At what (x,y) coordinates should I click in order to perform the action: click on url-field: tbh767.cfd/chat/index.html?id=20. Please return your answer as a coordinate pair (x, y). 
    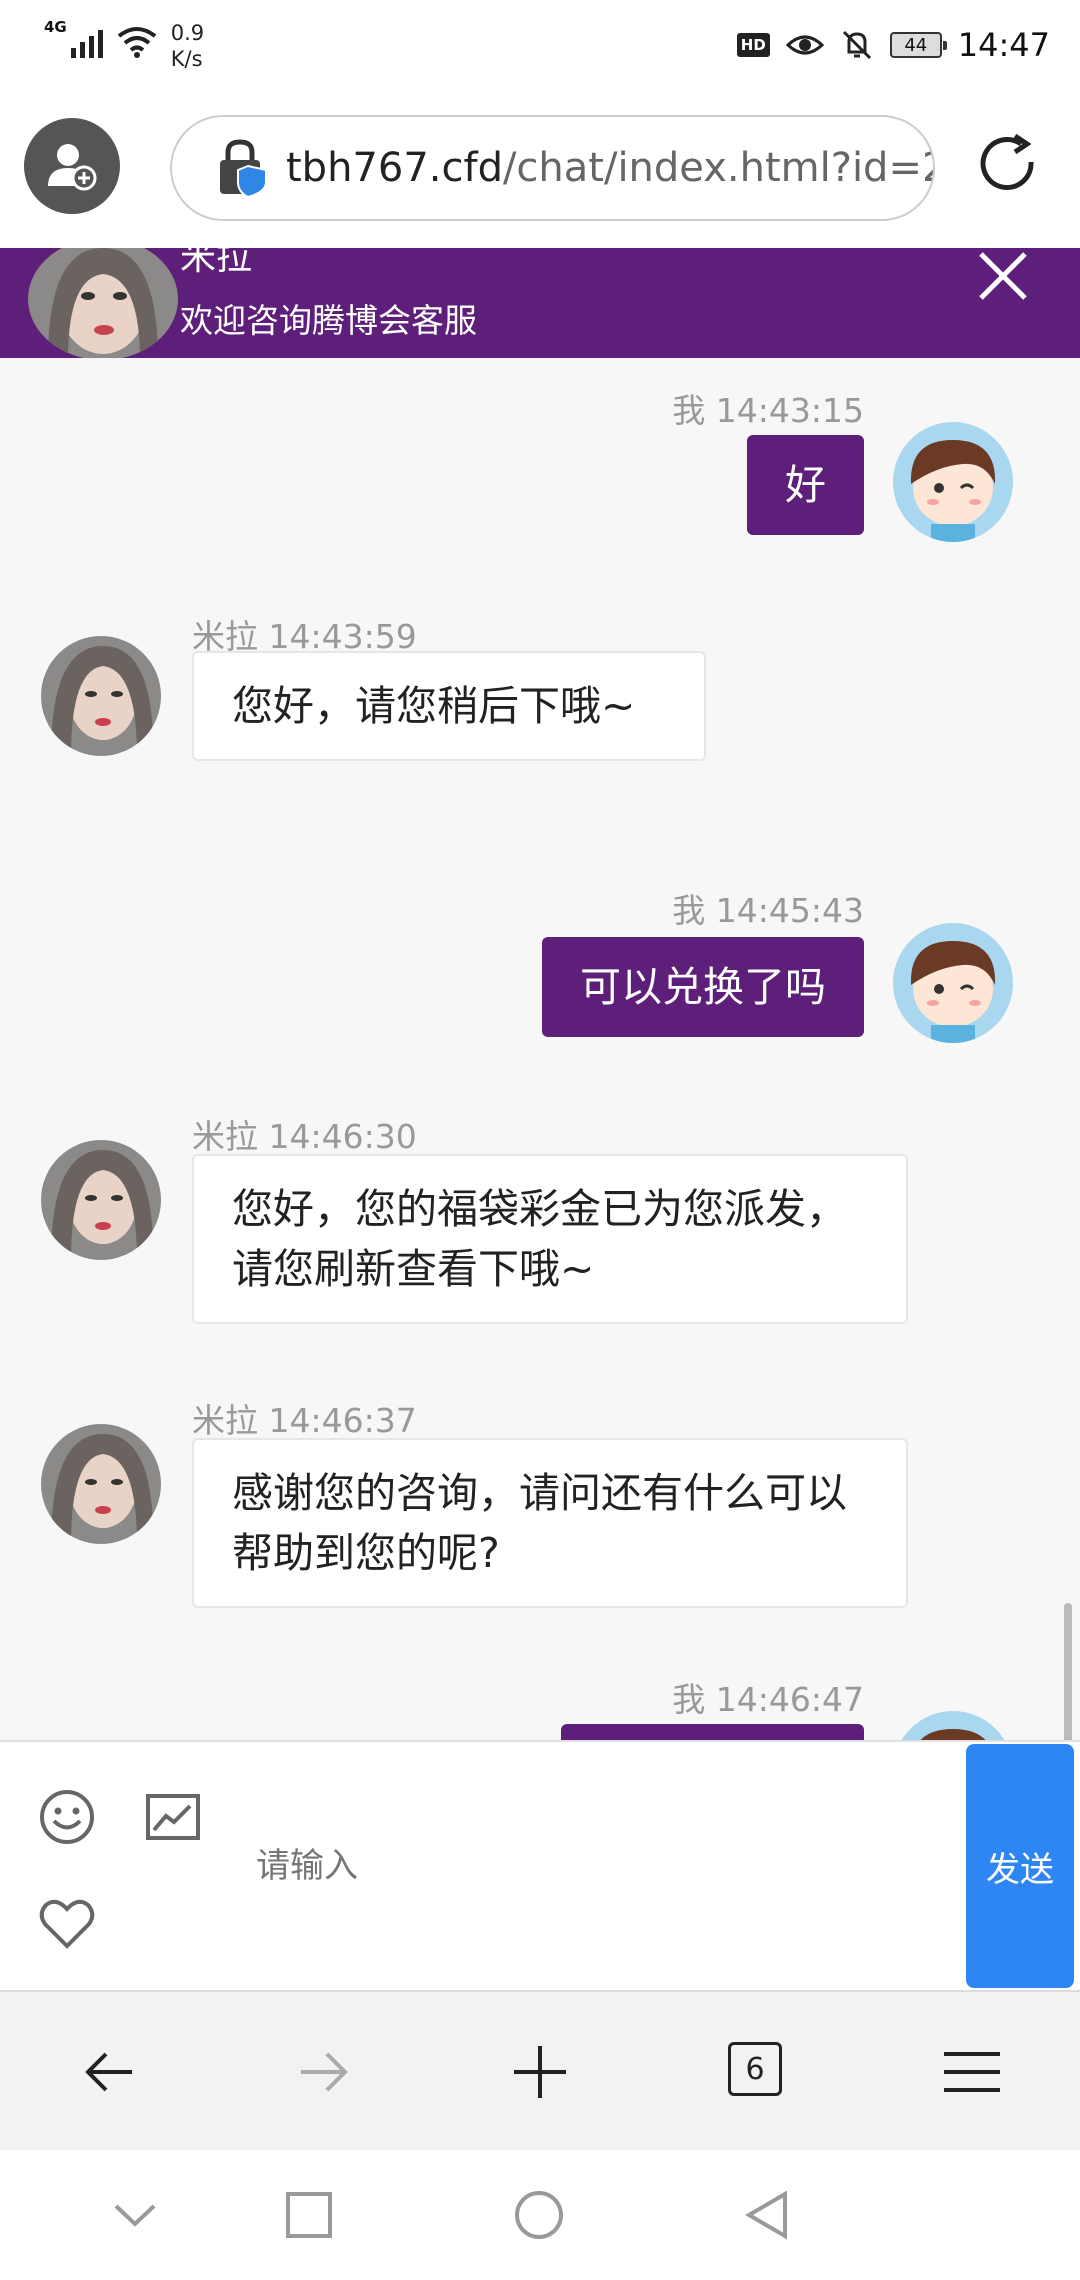
    Looking at the image, I should click on (552, 168).